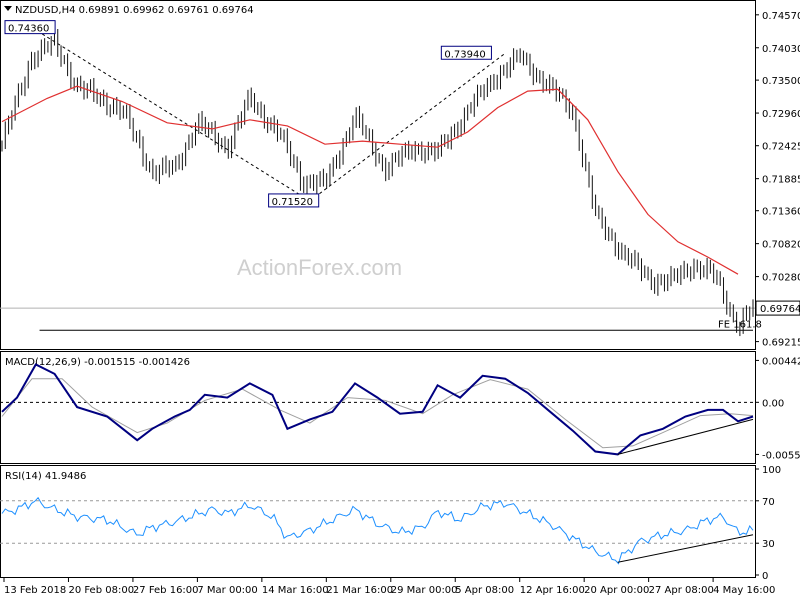 This screenshot has width=800, height=600. Describe the element at coordinates (781, 81) in the screenshot. I see `y-tick-label: 0.73500` at that location.